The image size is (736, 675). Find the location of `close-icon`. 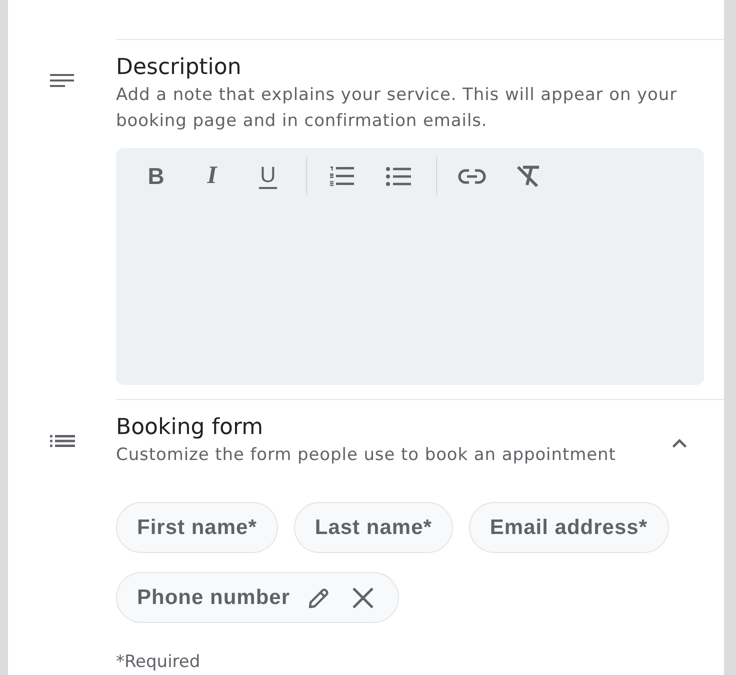

close-icon is located at coordinates (363, 597).